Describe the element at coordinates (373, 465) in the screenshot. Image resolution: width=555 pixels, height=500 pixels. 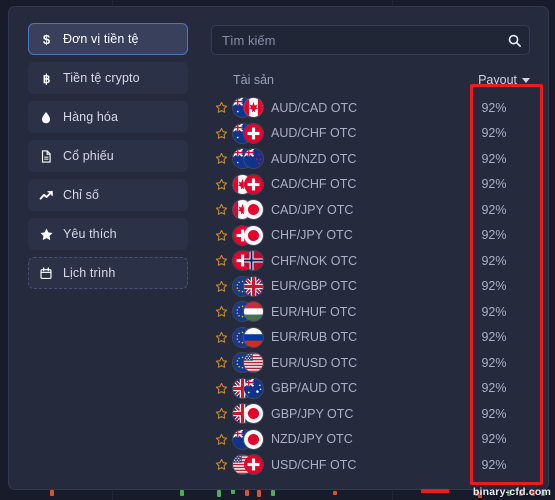
I see `asset-row: USD/CHF OTC 92%` at that location.